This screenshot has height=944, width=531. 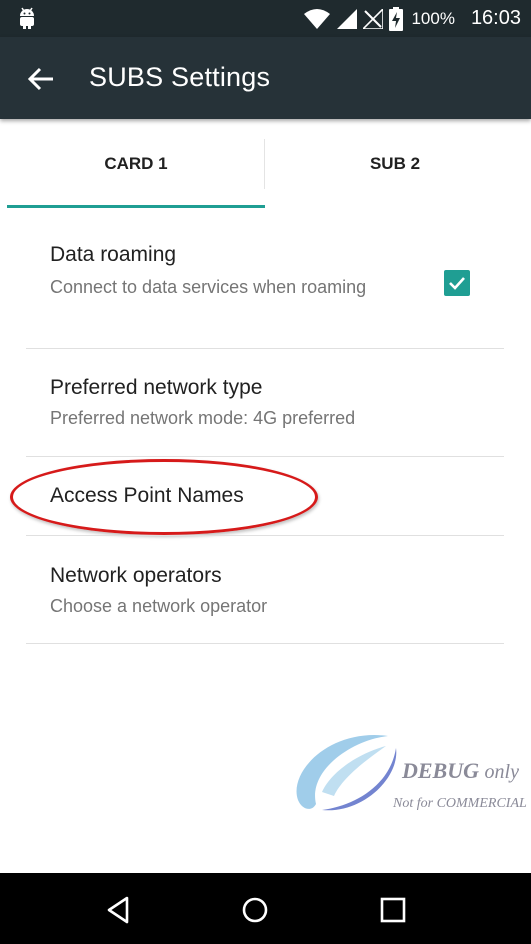 I want to click on home-circle-icon, so click(x=255, y=910).